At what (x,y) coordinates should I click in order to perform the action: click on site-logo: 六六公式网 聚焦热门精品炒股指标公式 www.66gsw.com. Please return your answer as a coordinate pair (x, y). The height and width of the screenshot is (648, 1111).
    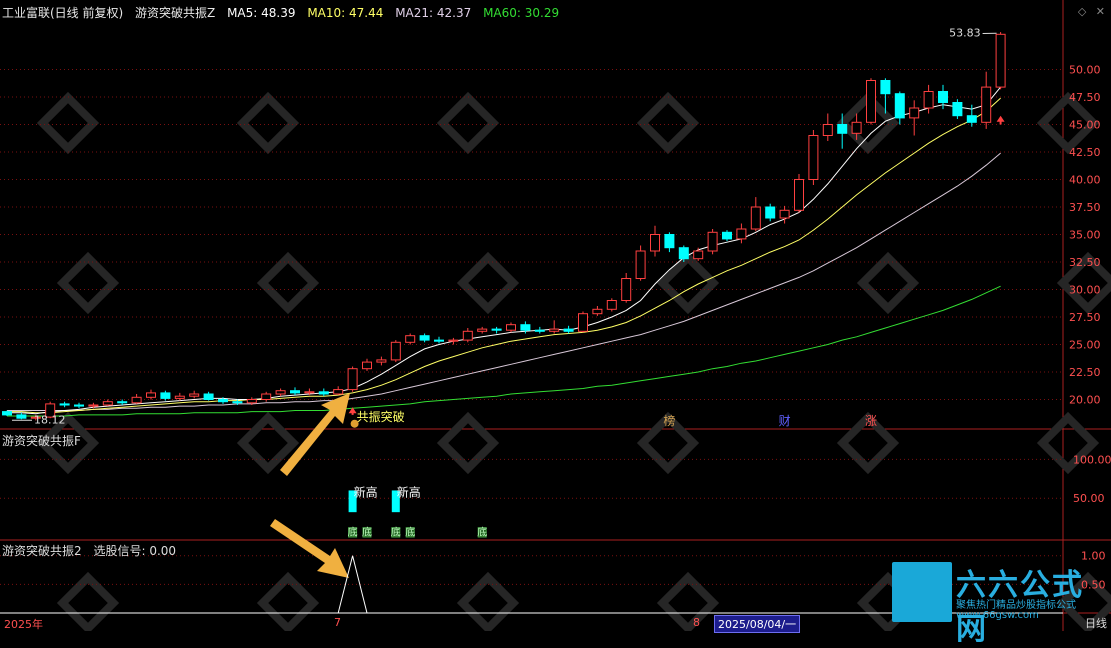
    Looking at the image, I should click on (1001, 593).